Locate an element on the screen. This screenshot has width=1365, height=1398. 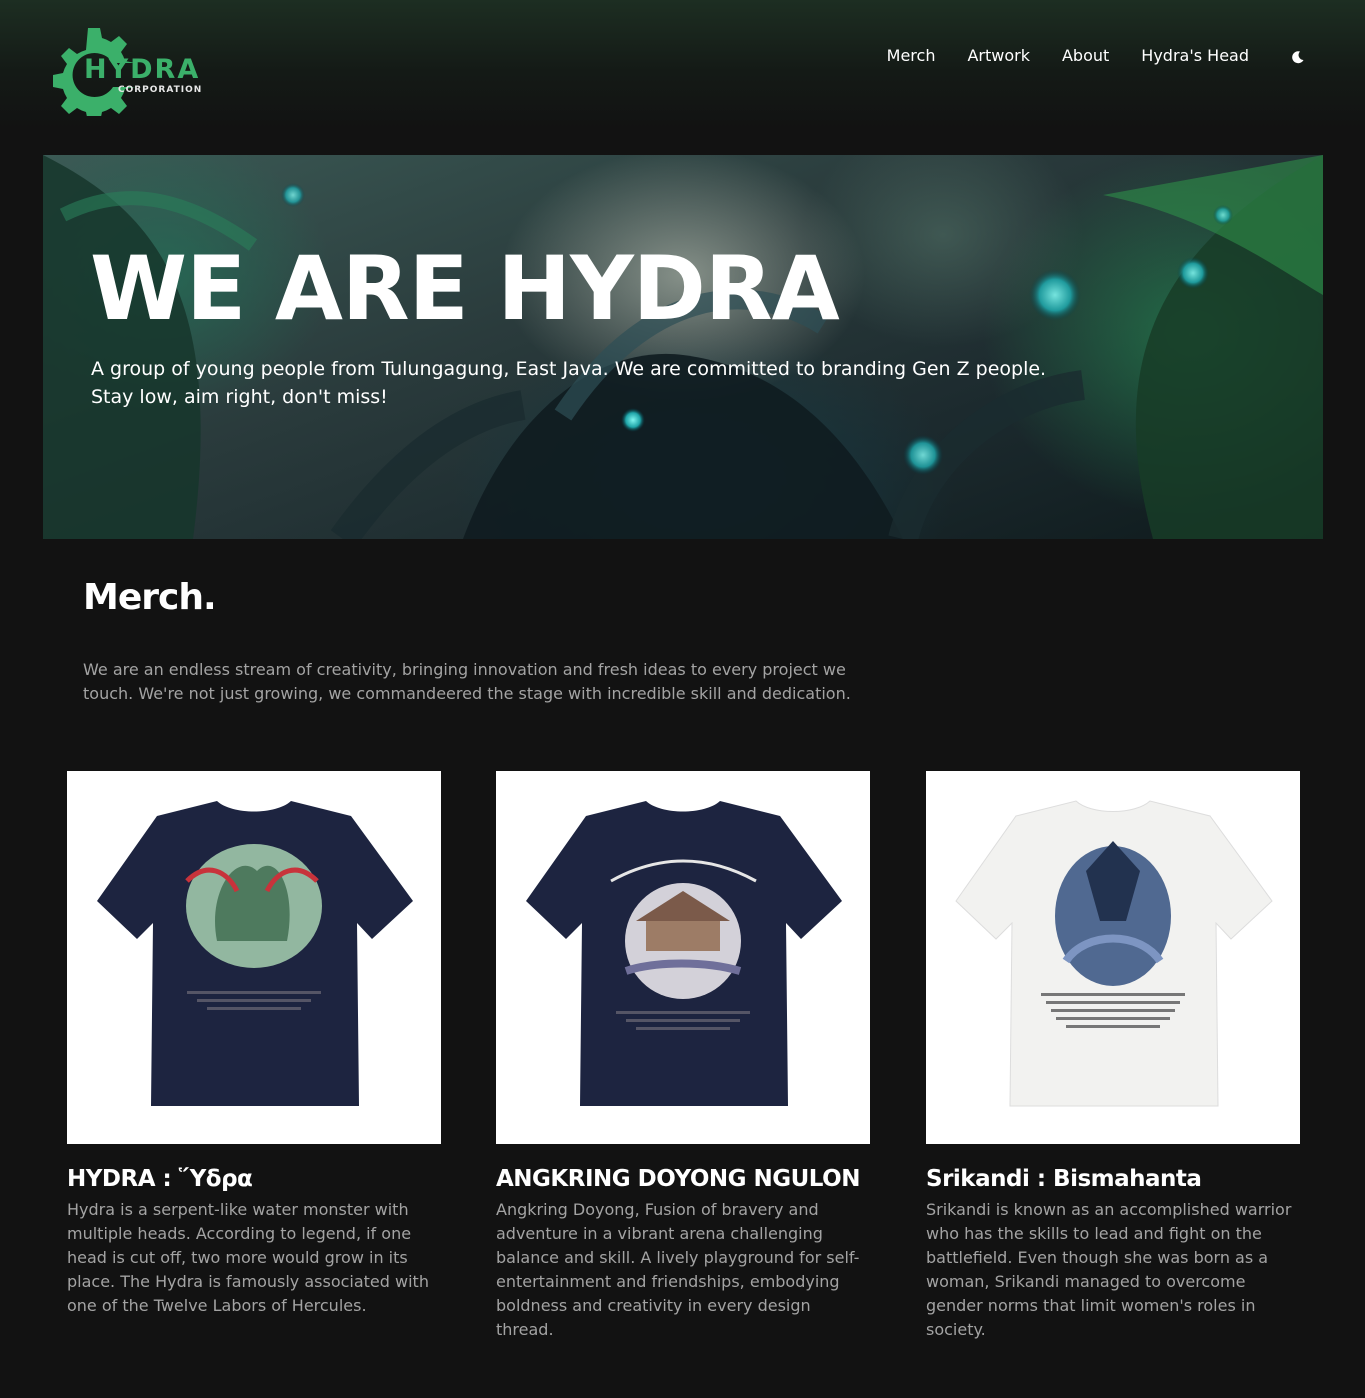
merch-title: Merch. is located at coordinates (150, 597).